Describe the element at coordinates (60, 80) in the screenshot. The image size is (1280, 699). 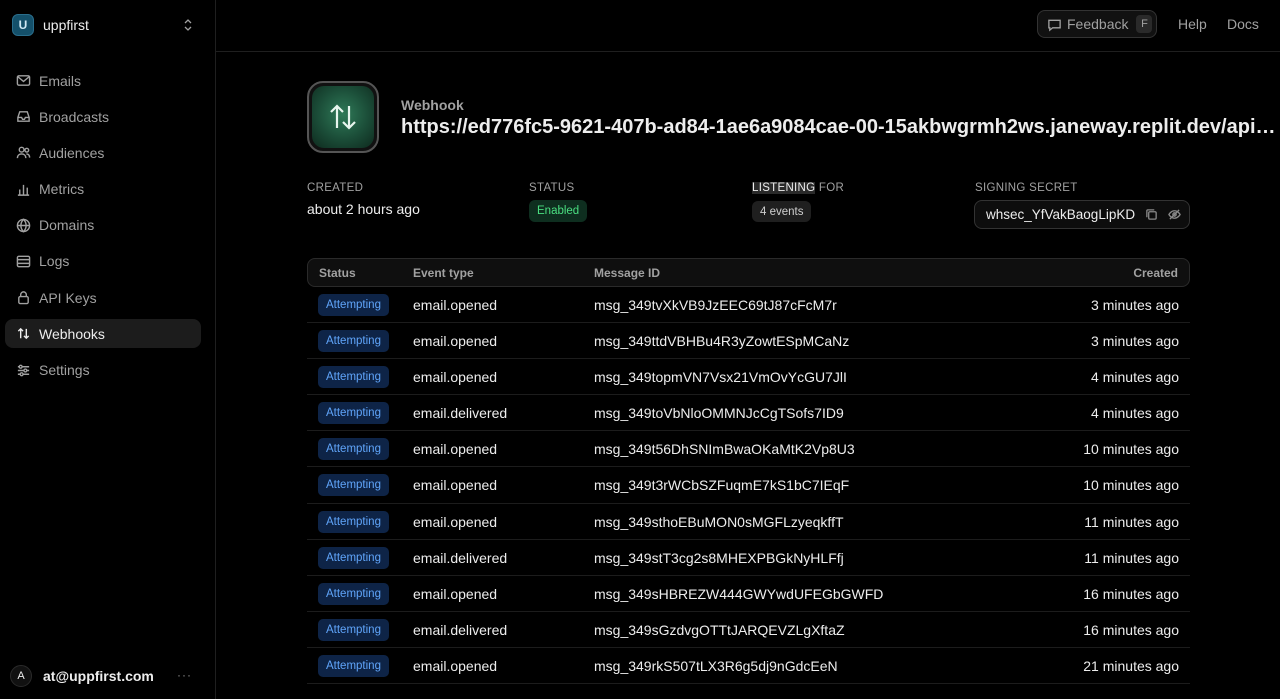
I see `sidebar-item-label: Emails` at that location.